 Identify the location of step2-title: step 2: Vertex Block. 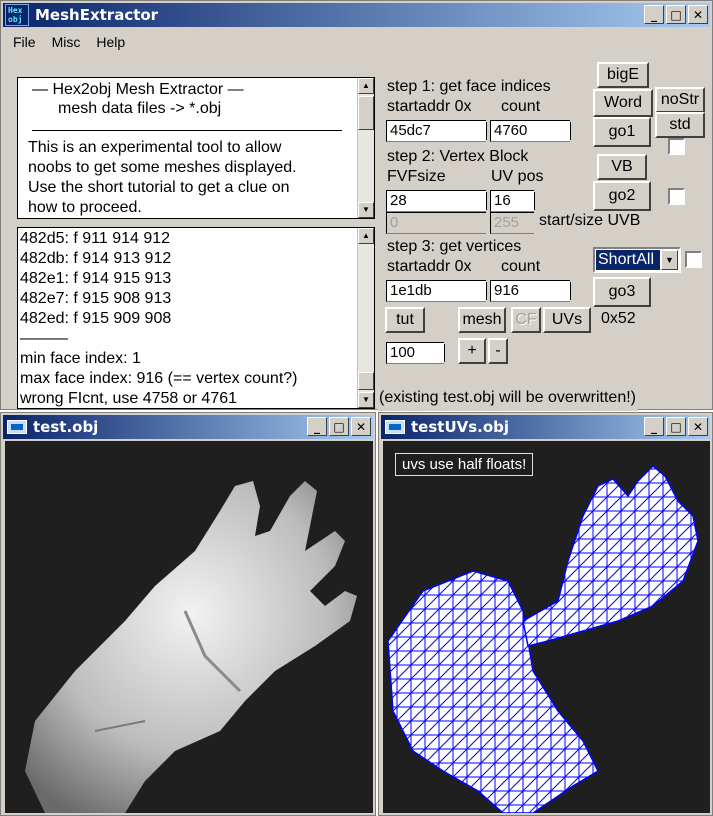
(486, 159).